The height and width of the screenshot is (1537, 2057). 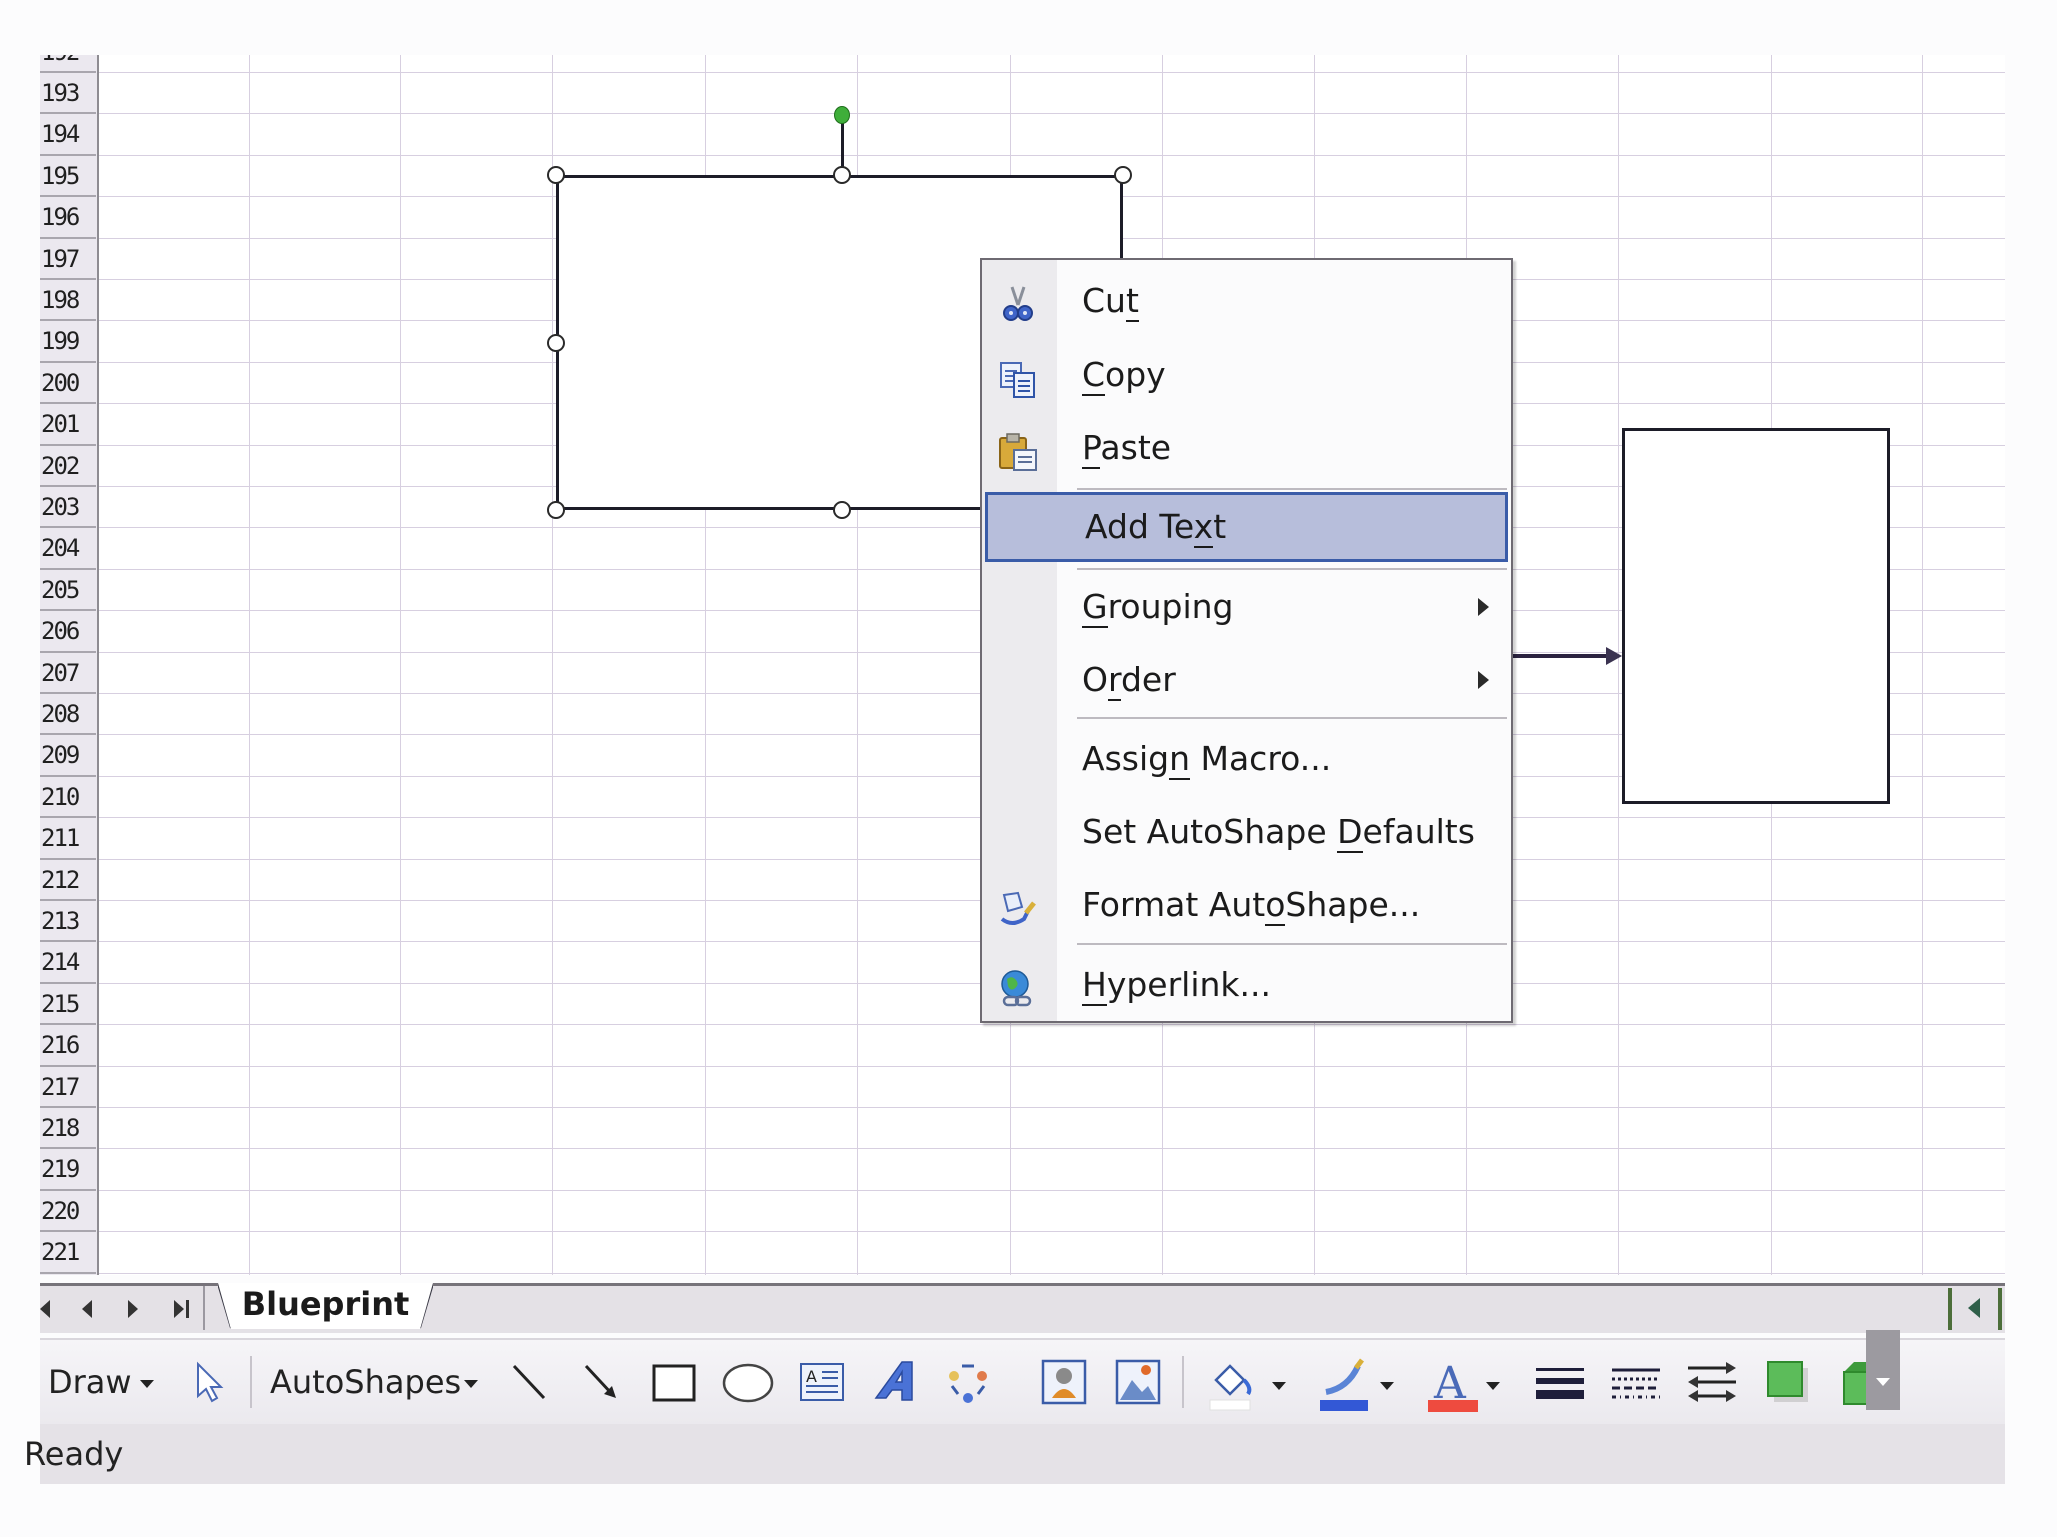 What do you see at coordinates (74, 1454) in the screenshot?
I see `status-text: Ready` at bounding box center [74, 1454].